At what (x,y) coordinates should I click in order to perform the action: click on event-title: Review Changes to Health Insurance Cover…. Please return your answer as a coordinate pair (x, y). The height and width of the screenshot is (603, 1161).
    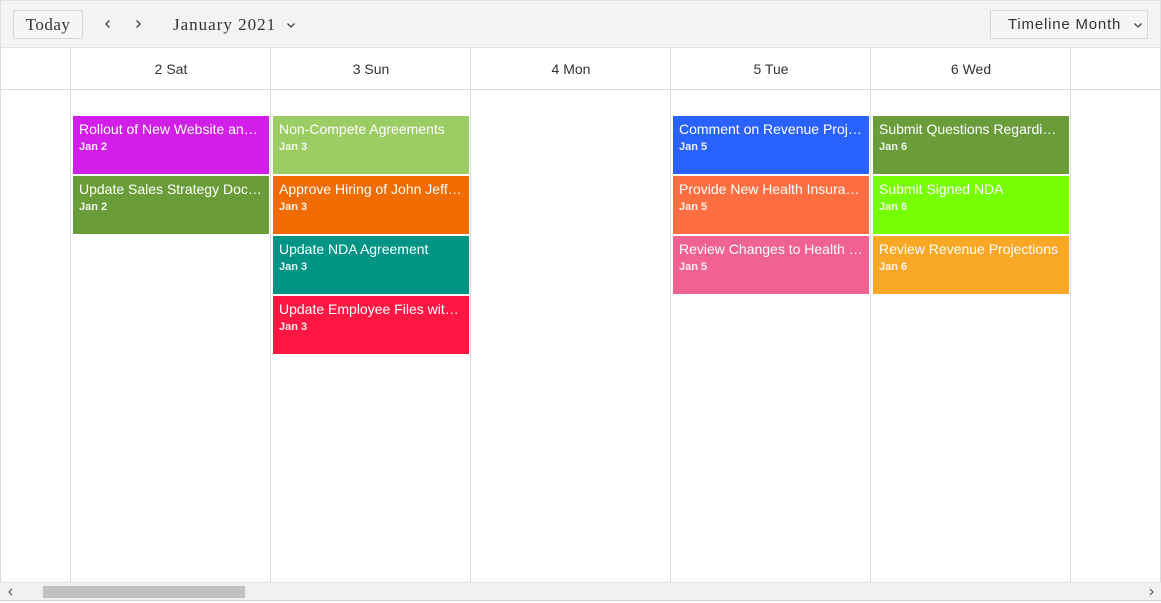
    Looking at the image, I should click on (771, 249).